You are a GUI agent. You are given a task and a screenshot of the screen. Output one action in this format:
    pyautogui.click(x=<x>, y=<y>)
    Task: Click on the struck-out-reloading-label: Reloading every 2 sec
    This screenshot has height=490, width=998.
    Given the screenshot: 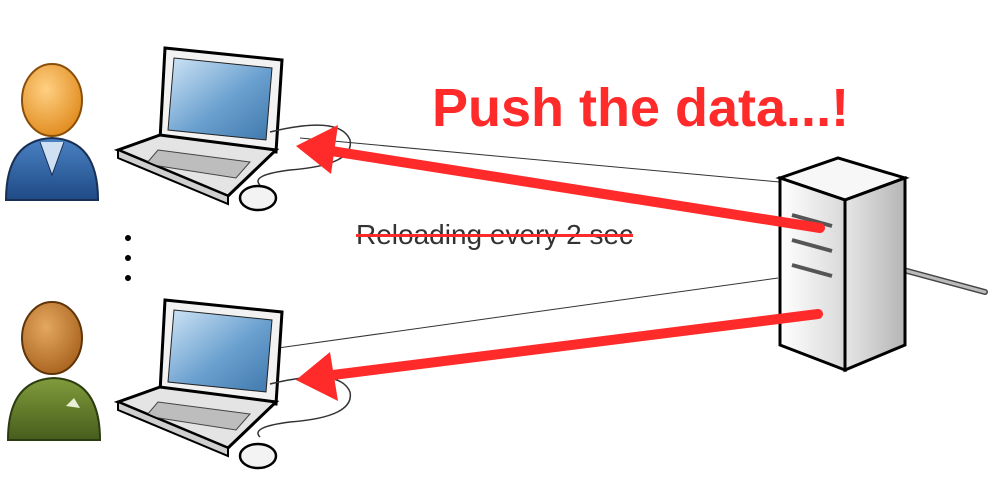 What is the action you would take?
    pyautogui.click(x=495, y=234)
    